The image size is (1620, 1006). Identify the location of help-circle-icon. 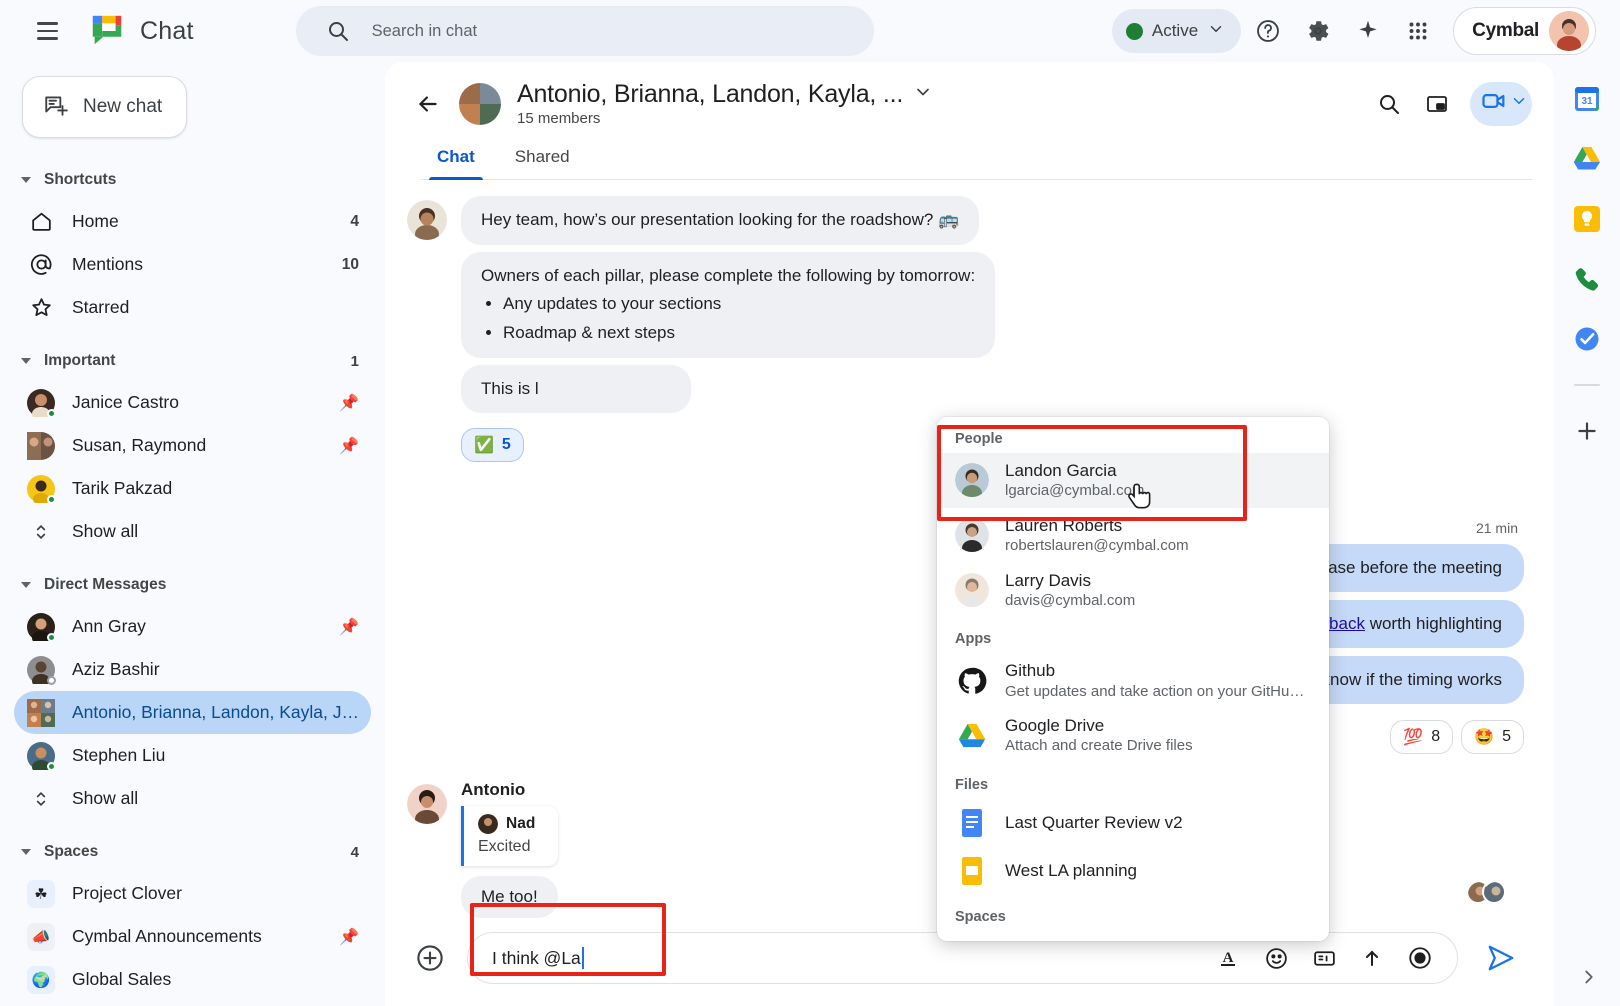
(1268, 31).